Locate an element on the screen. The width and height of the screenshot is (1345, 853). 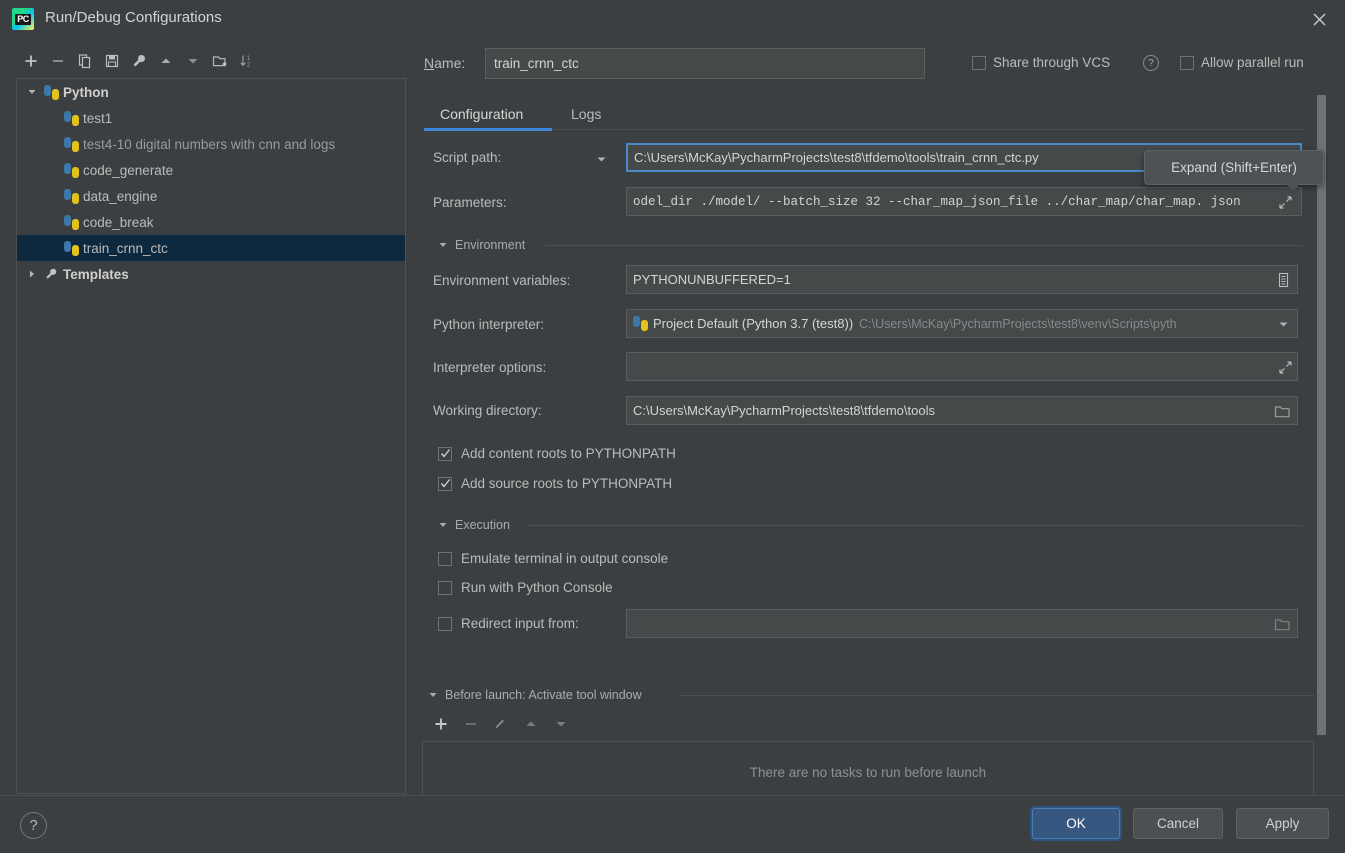
share-through-vcs-checkbox: Share through VCS is located at coordinates (1041, 62).